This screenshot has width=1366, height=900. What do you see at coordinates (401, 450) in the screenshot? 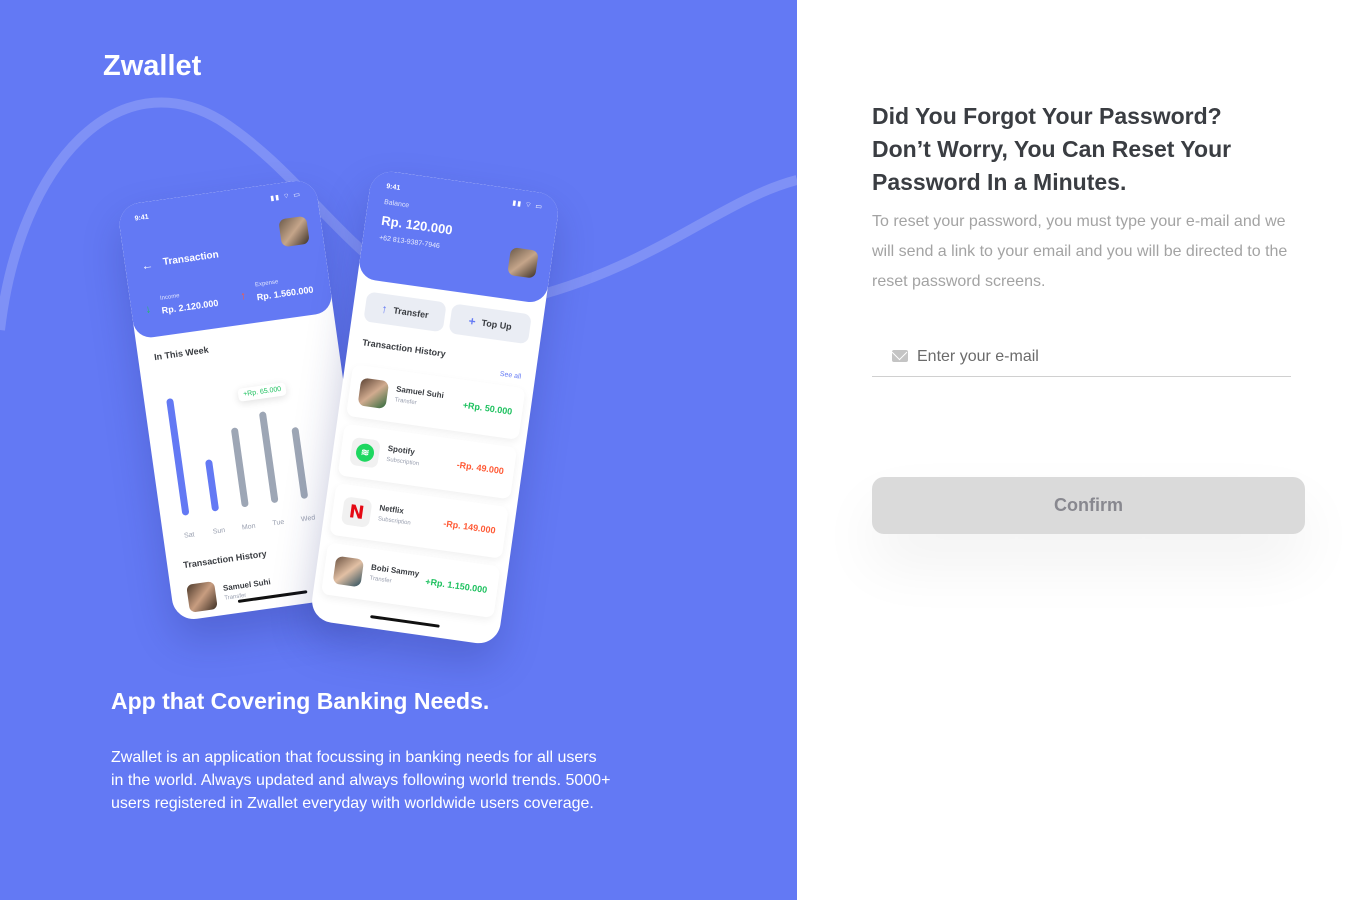
I see `transaction-name: Spotify` at bounding box center [401, 450].